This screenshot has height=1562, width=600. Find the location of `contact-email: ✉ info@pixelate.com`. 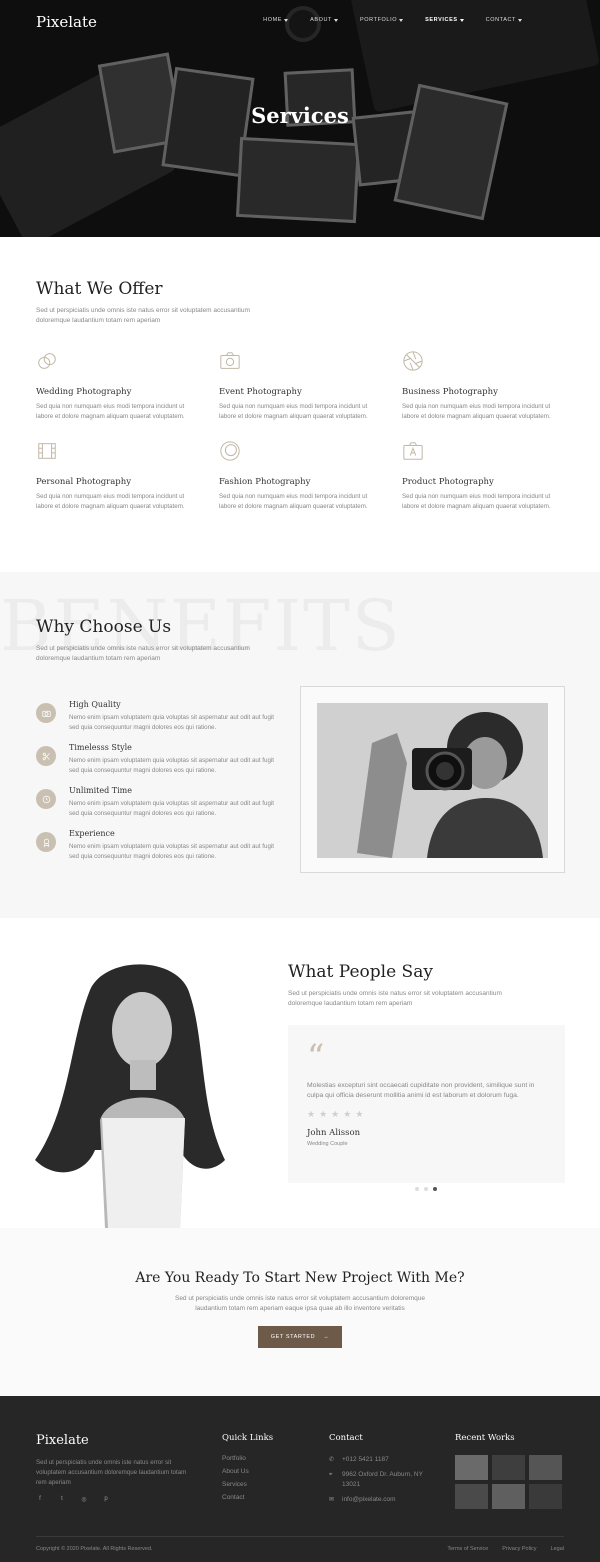

contact-email: ✉ info@pixelate.com is located at coordinates (379, 1500).